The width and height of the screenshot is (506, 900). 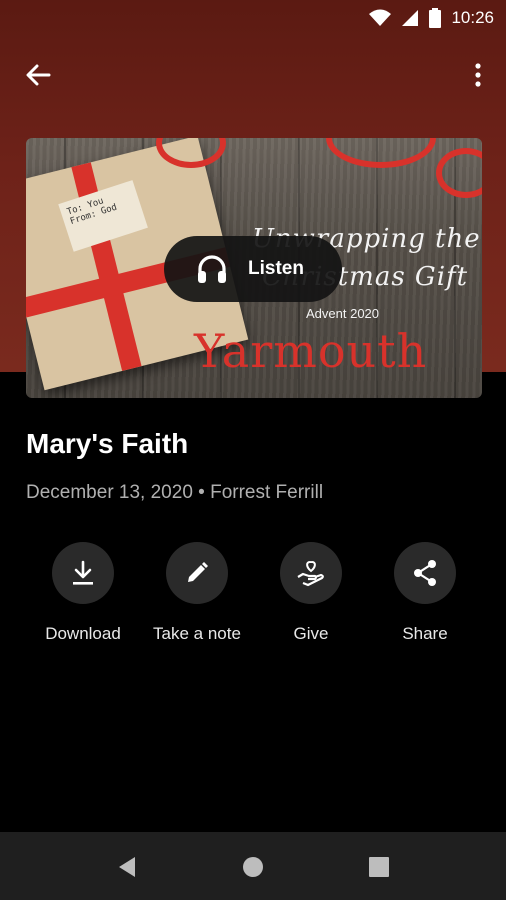 I want to click on give-heart-hand-icon, so click(x=310, y=573).